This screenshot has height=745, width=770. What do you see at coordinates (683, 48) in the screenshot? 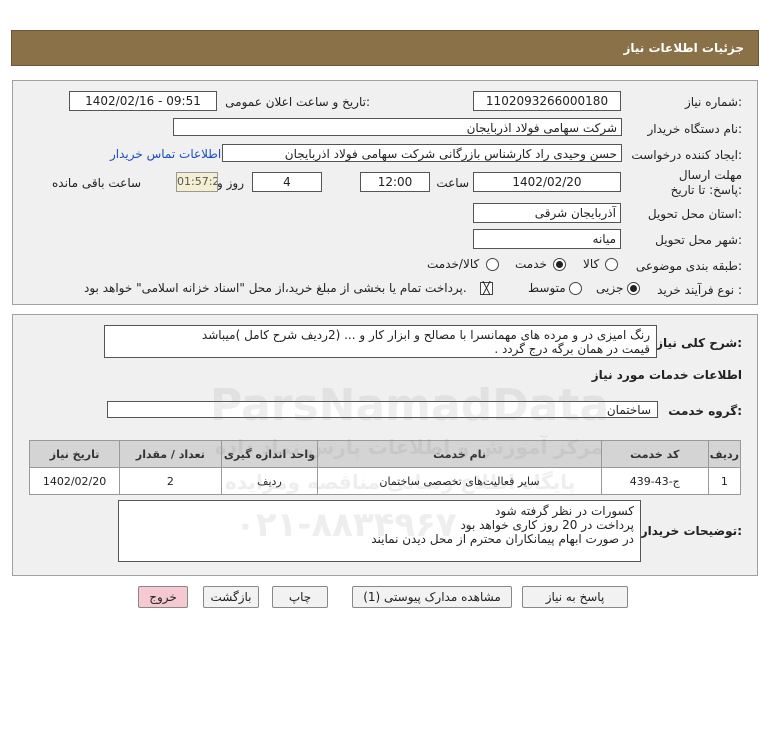
I see `page-title: جزئیات اطلاعات نیاز` at bounding box center [683, 48].